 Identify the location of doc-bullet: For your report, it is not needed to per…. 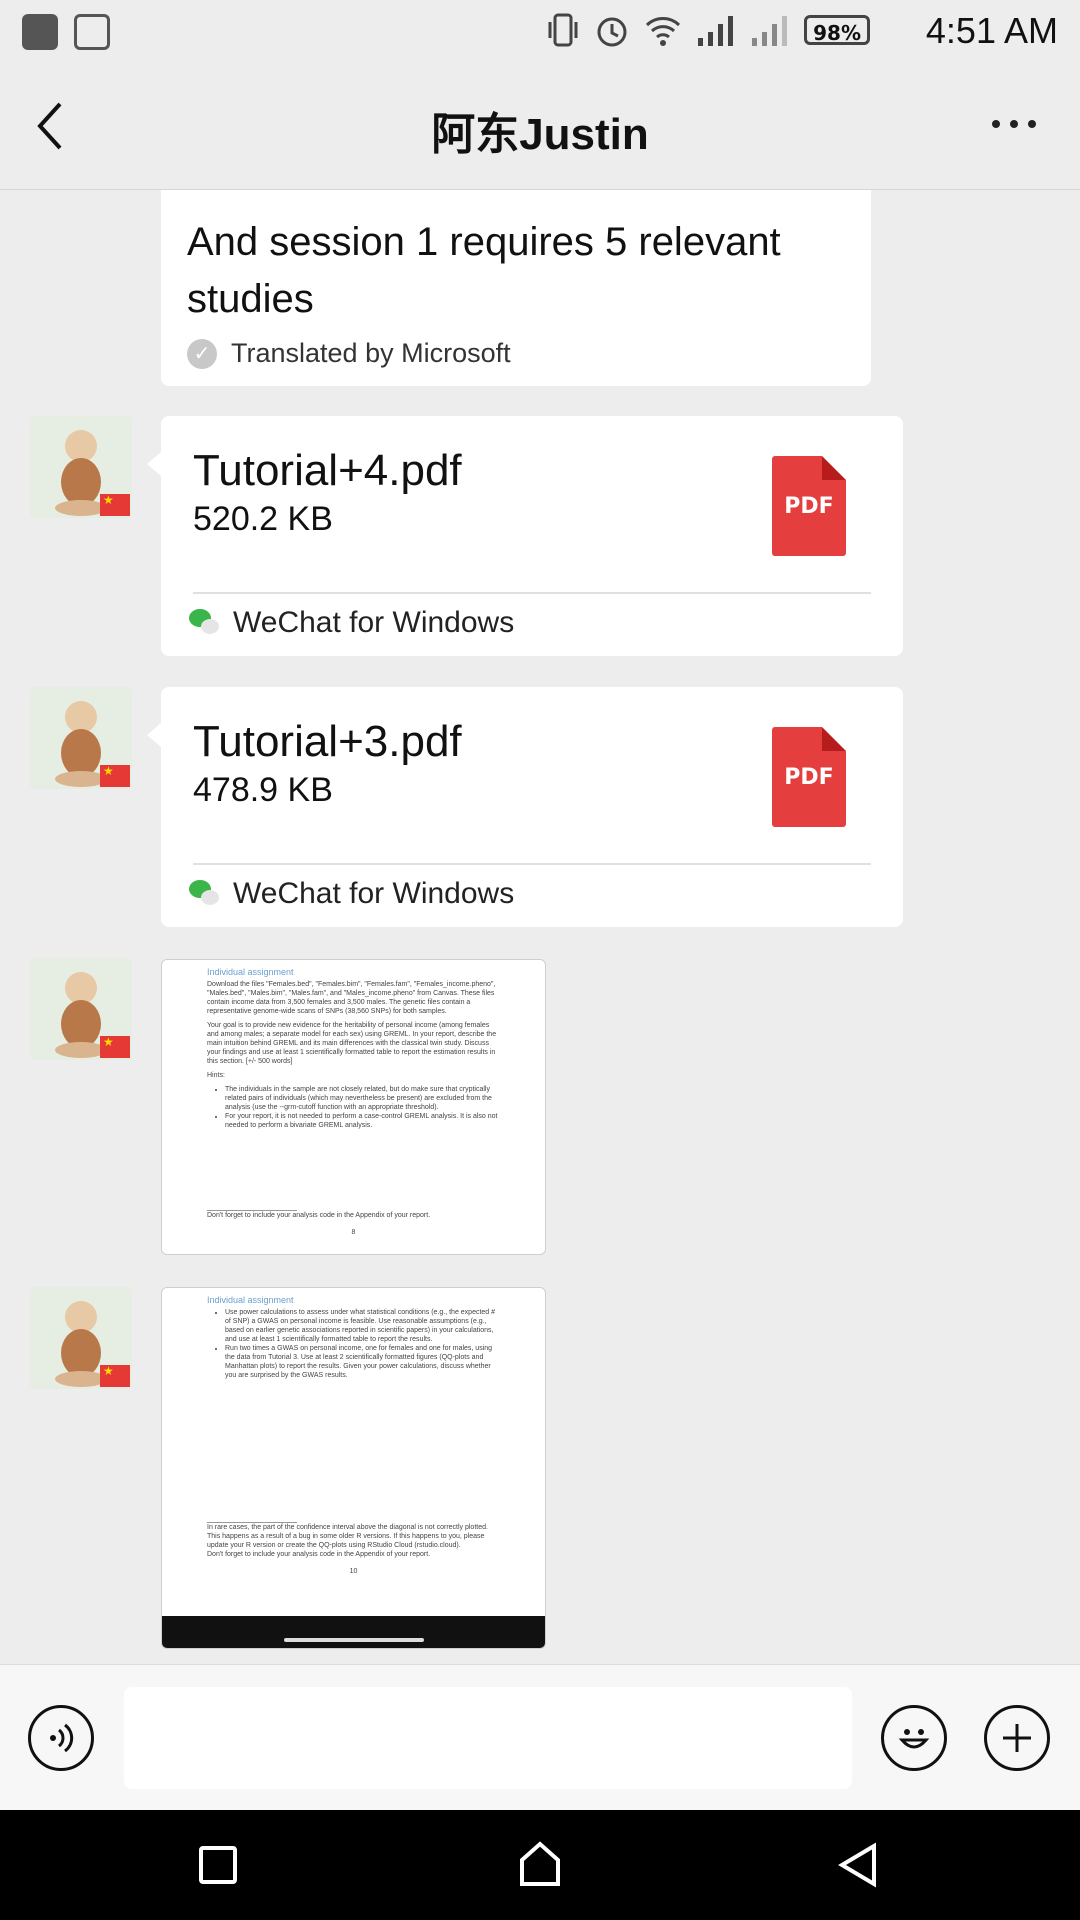
(362, 1121).